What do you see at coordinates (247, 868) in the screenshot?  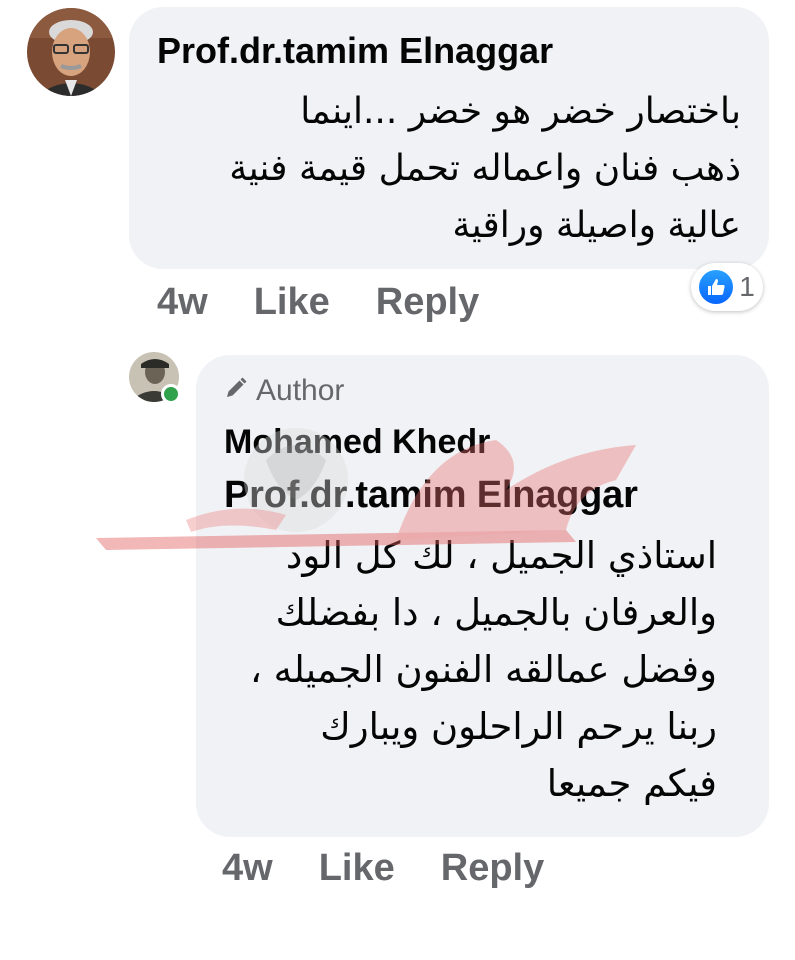 I see `reply-timestamp: 4w` at bounding box center [247, 868].